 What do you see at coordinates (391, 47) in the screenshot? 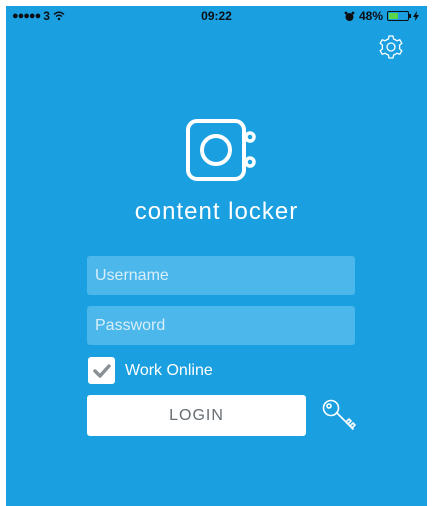
I see `gear-icon` at bounding box center [391, 47].